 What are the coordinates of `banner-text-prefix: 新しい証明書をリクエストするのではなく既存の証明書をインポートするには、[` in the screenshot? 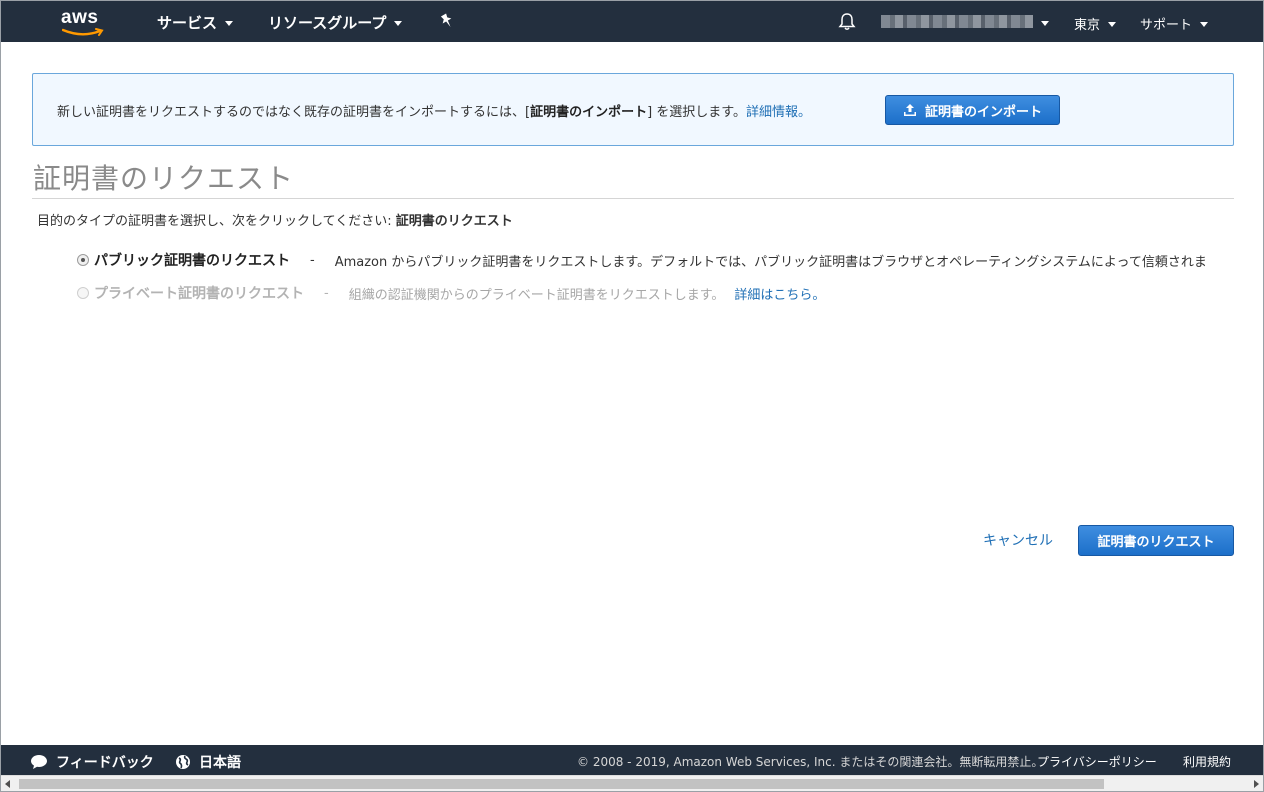 It's located at (294, 112).